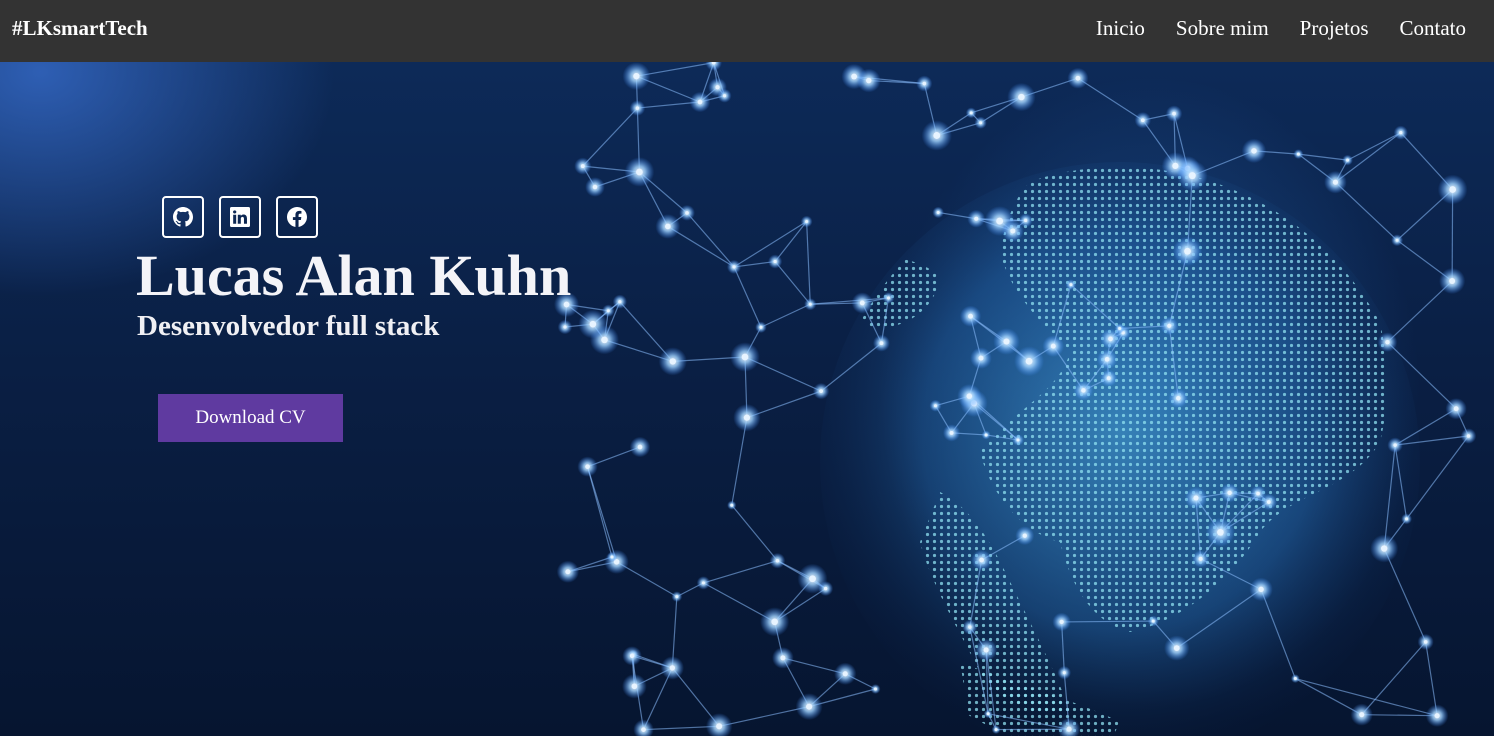 The image size is (1494, 736). I want to click on download-cv-button: Download CV, so click(250, 418).